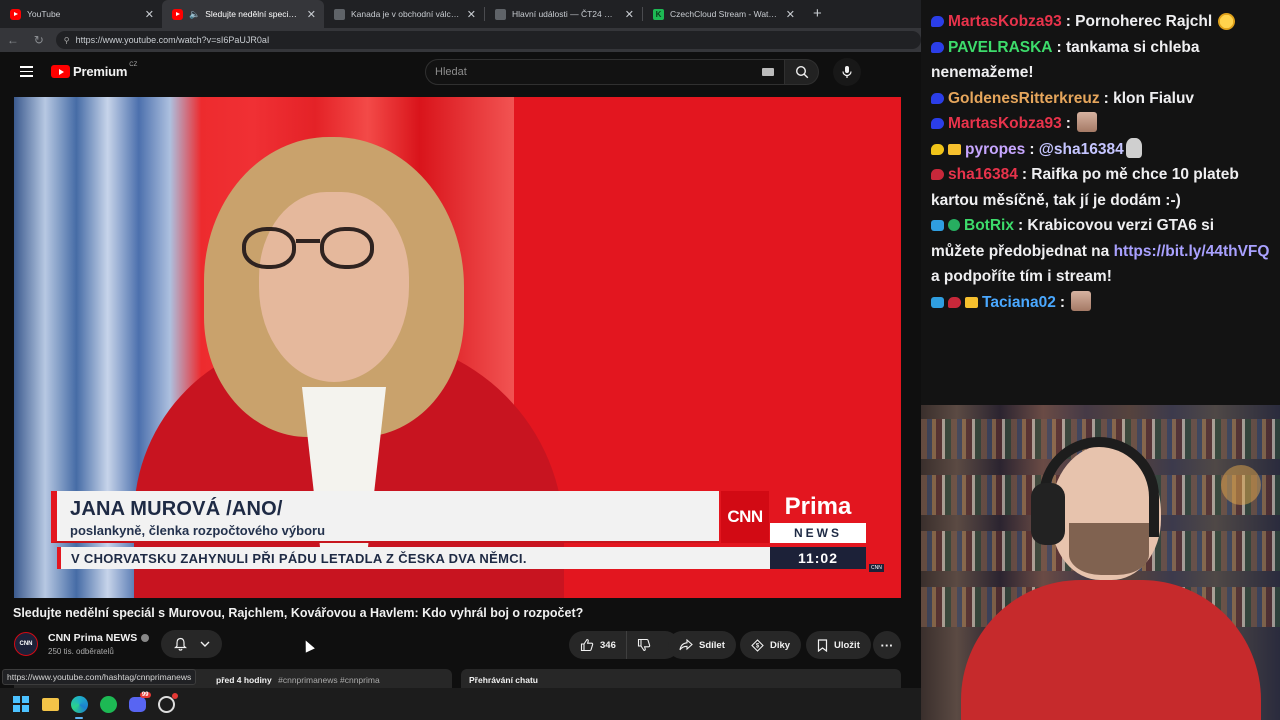 The image size is (1280, 720). What do you see at coordinates (108, 704) in the screenshot?
I see `spotify-button` at bounding box center [108, 704].